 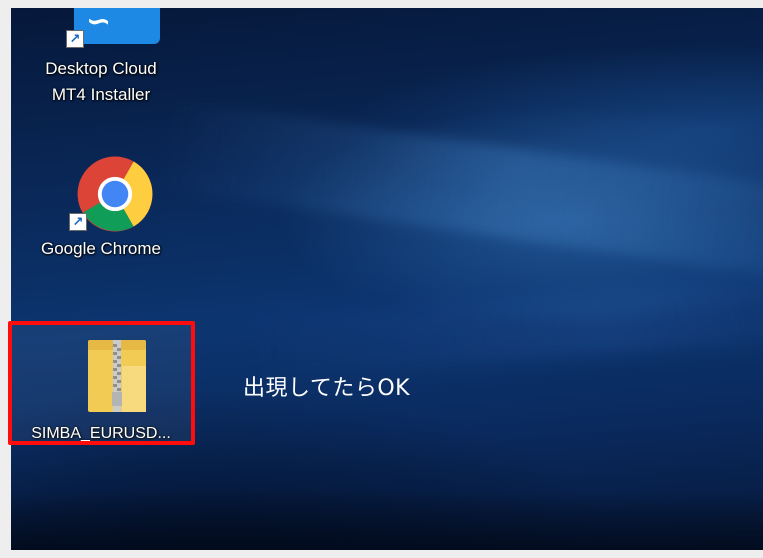 What do you see at coordinates (101, 383) in the screenshot?
I see `highlight-box` at bounding box center [101, 383].